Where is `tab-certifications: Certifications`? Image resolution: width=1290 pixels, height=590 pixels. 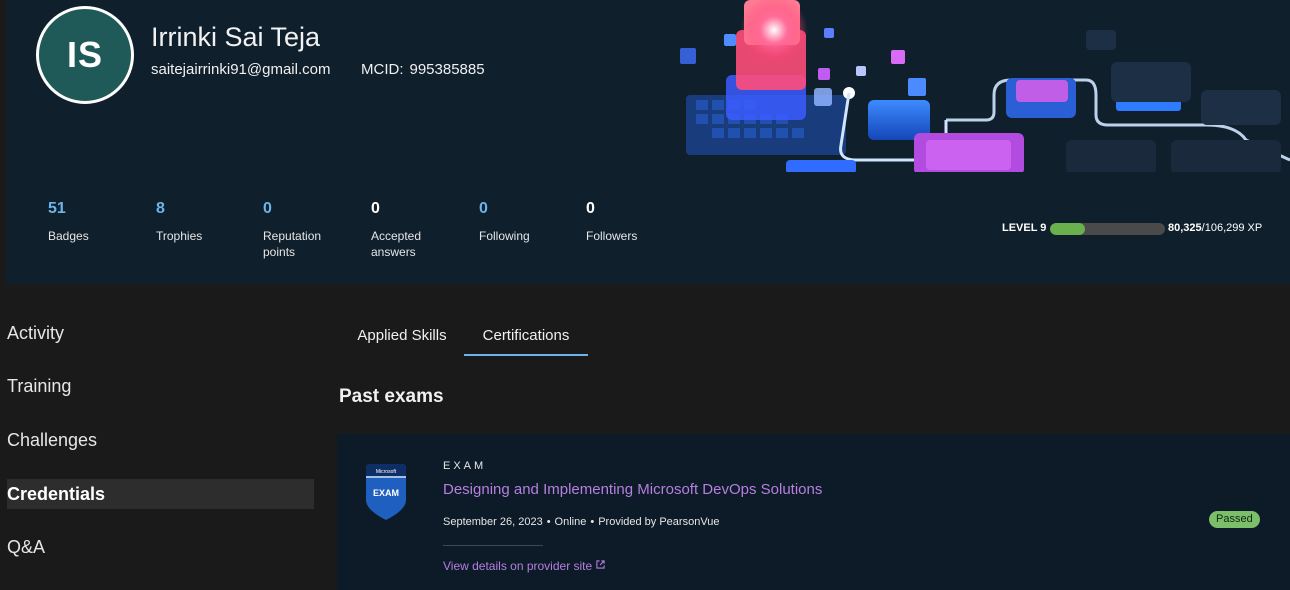 tab-certifications: Certifications is located at coordinates (526, 337).